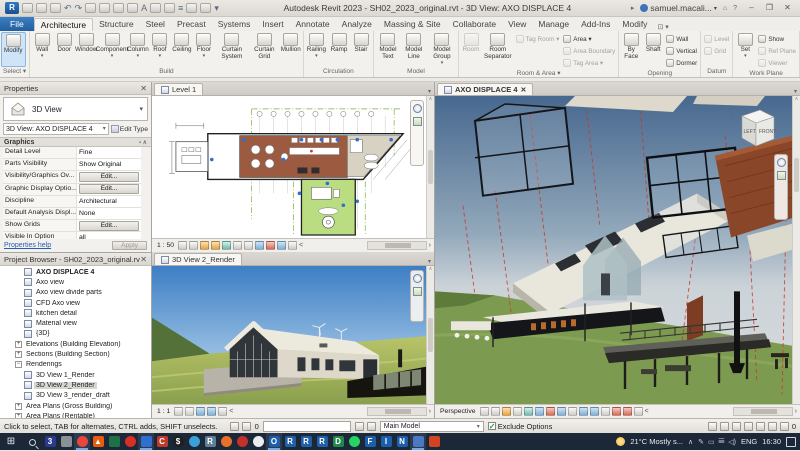 The width and height of the screenshot is (800, 451). Describe the element at coordinates (506, 411) in the screenshot. I see `sun-path-icon` at that location.